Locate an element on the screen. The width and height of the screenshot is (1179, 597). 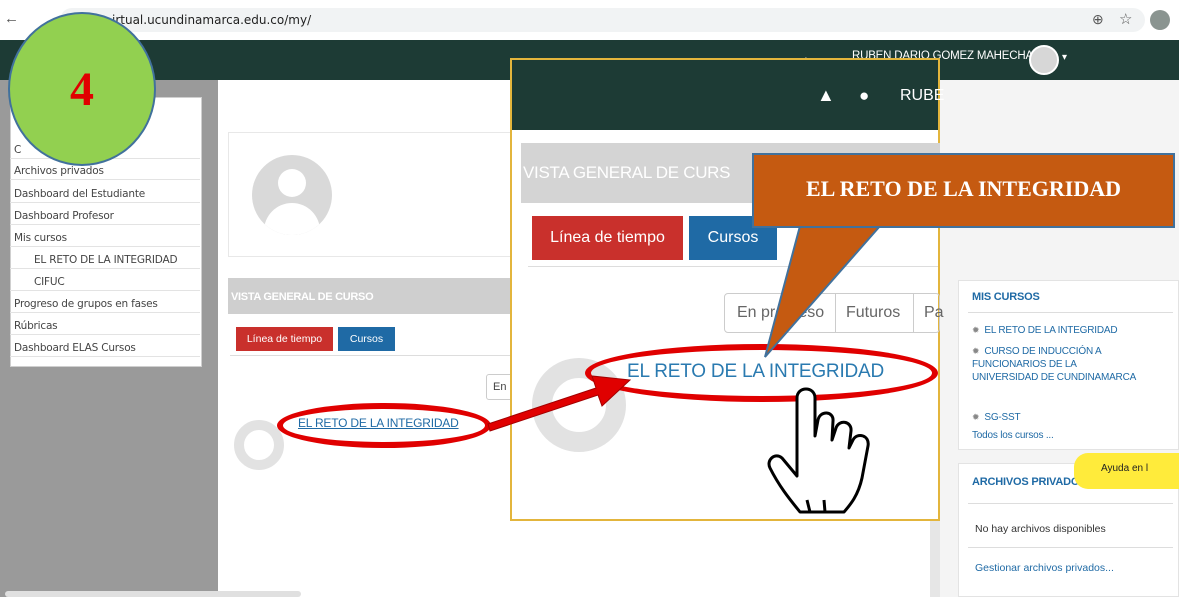
sidebar-item-cifuc: CIFUC is located at coordinates (105, 282).